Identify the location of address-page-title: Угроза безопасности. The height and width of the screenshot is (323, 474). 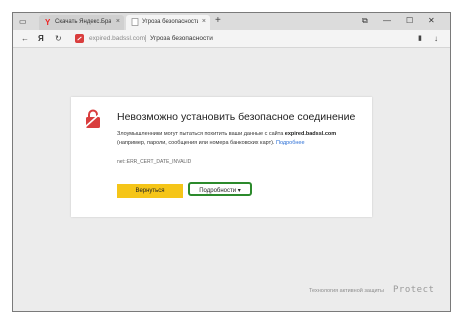
(181, 38).